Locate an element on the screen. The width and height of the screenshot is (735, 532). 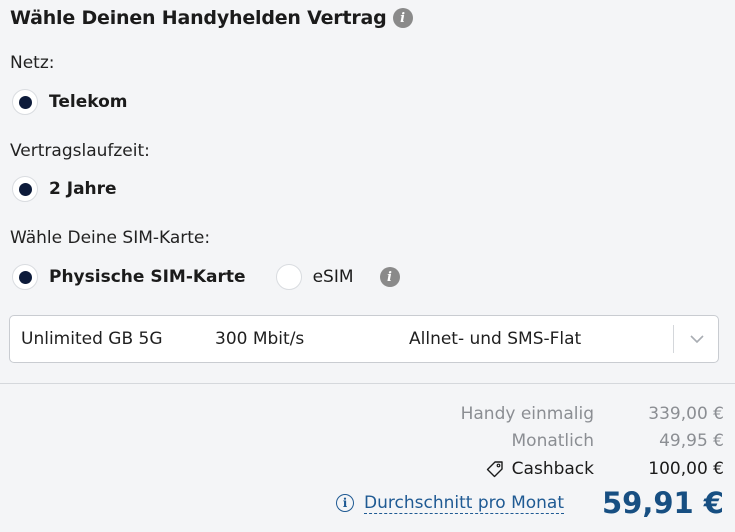
term-option-label: 2 Jahre is located at coordinates (83, 189).